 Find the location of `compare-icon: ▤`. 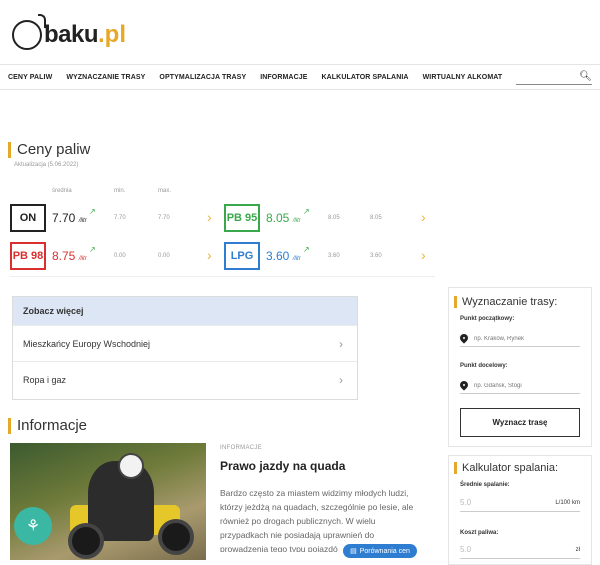

compare-icon: ▤ is located at coordinates (353, 551).